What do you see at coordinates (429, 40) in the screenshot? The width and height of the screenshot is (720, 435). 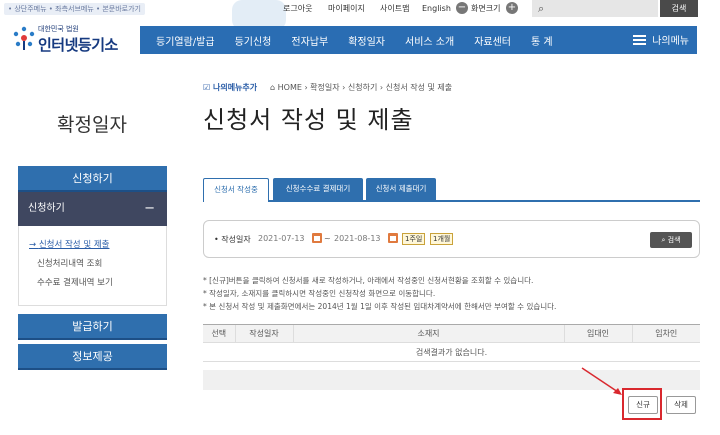 I see `nav-item-service-intro: 서비스 소개` at bounding box center [429, 40].